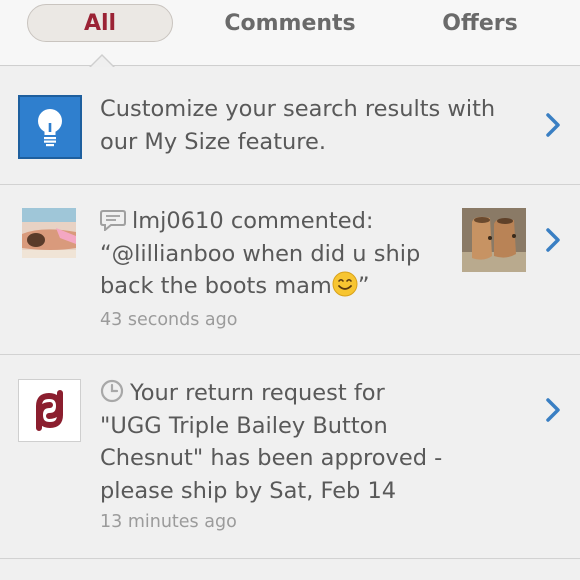 The height and width of the screenshot is (580, 580). I want to click on comment-action: commented:, so click(298, 221).